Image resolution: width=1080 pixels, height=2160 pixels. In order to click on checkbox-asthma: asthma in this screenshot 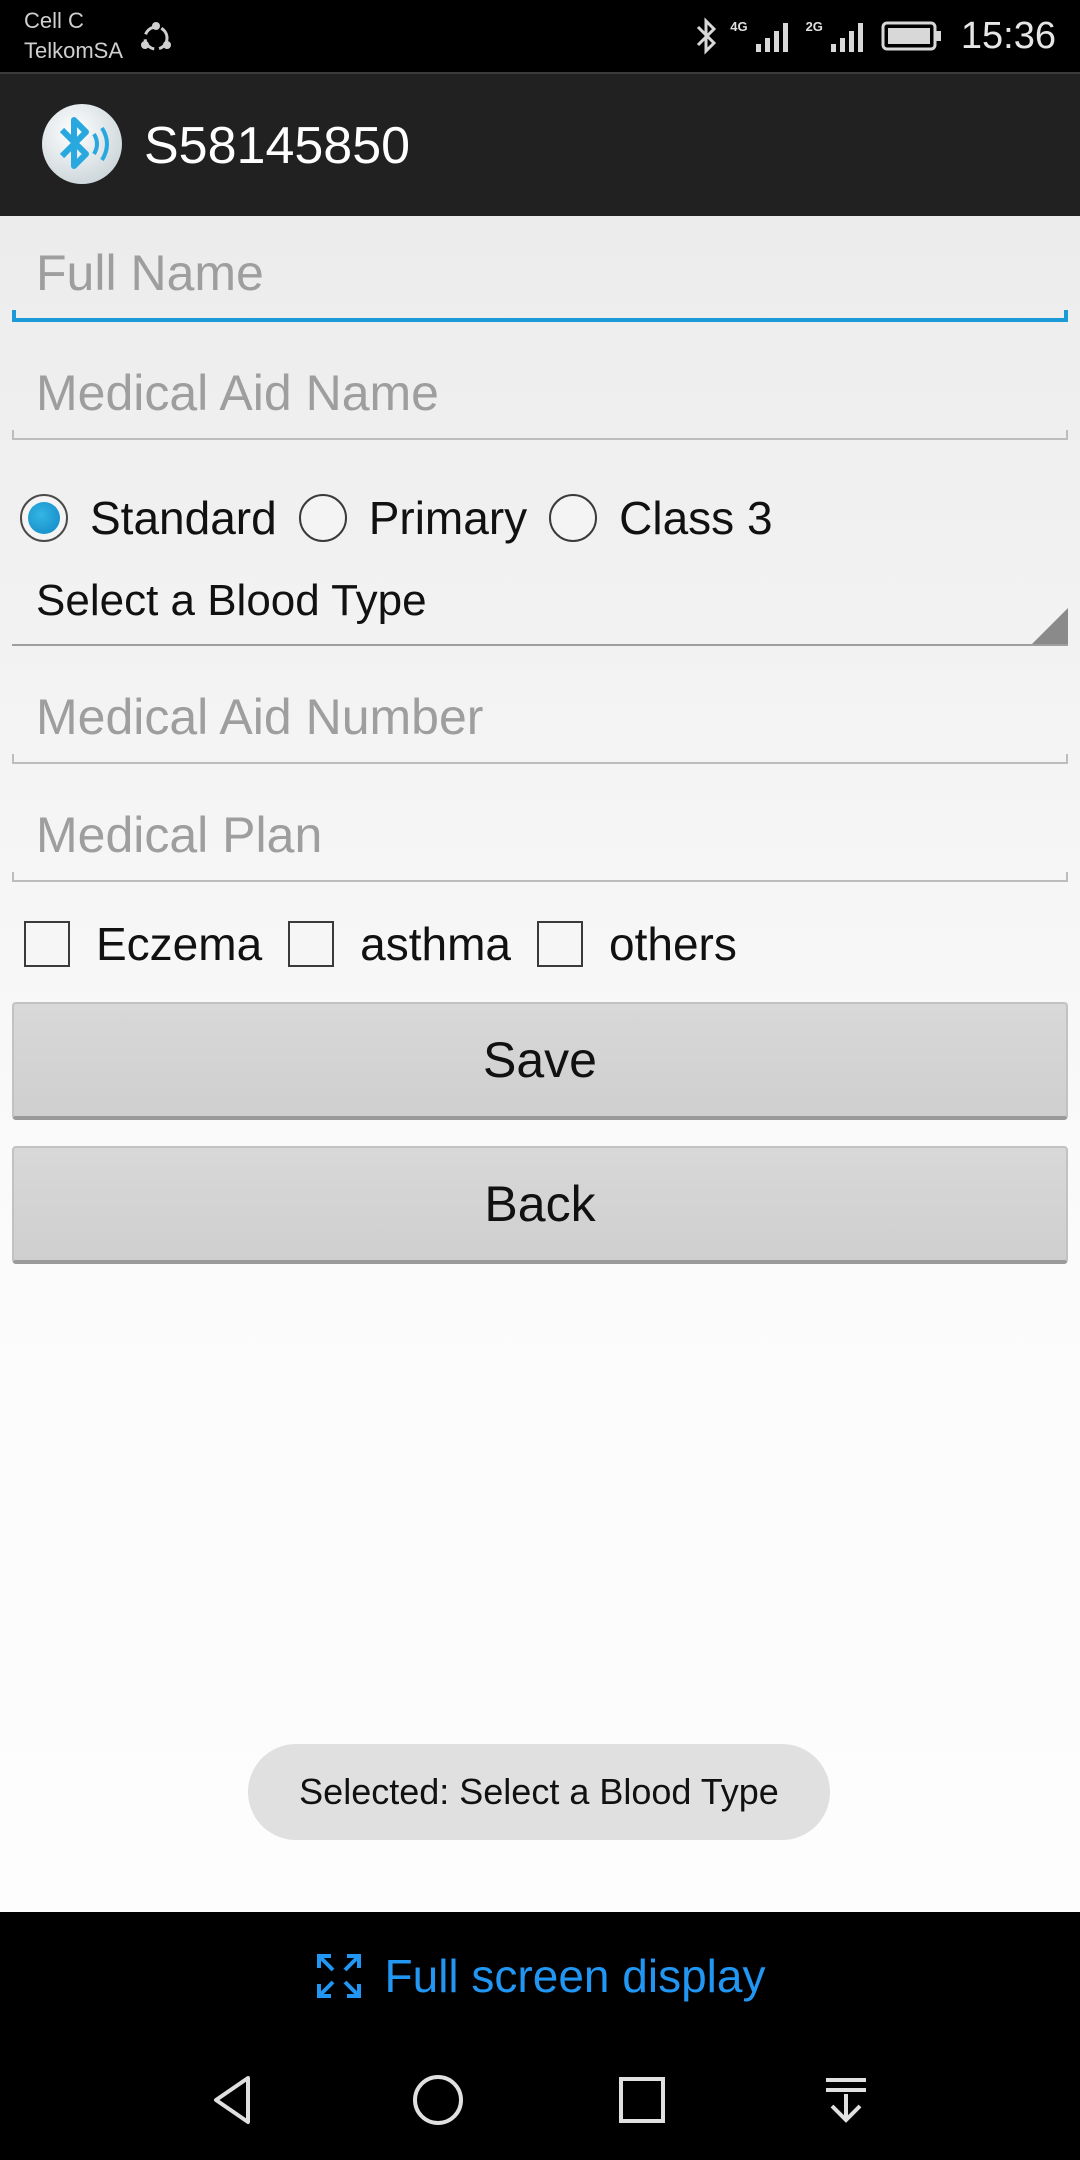, I will do `click(399, 944)`.